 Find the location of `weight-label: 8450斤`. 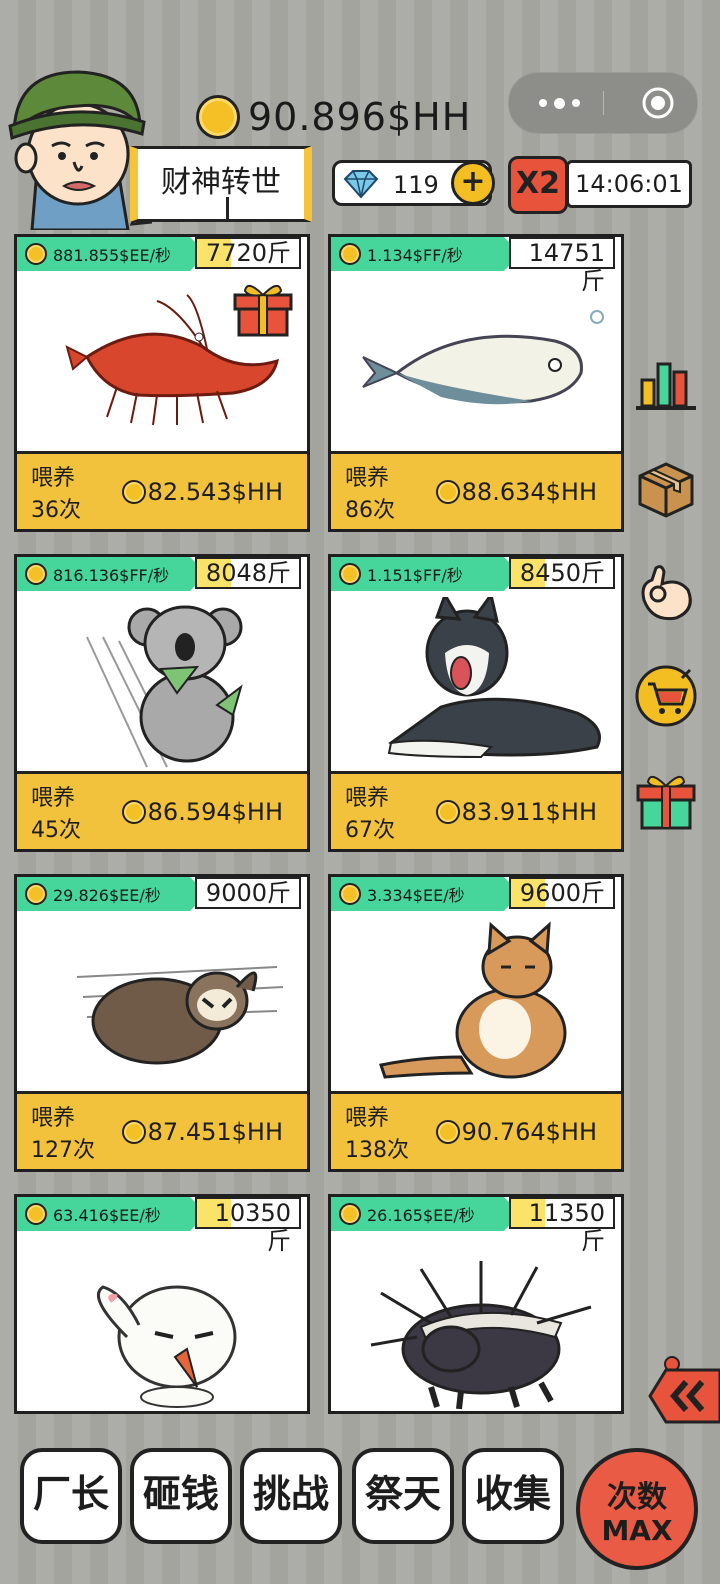

weight-label: 8450斤 is located at coordinates (562, 573).